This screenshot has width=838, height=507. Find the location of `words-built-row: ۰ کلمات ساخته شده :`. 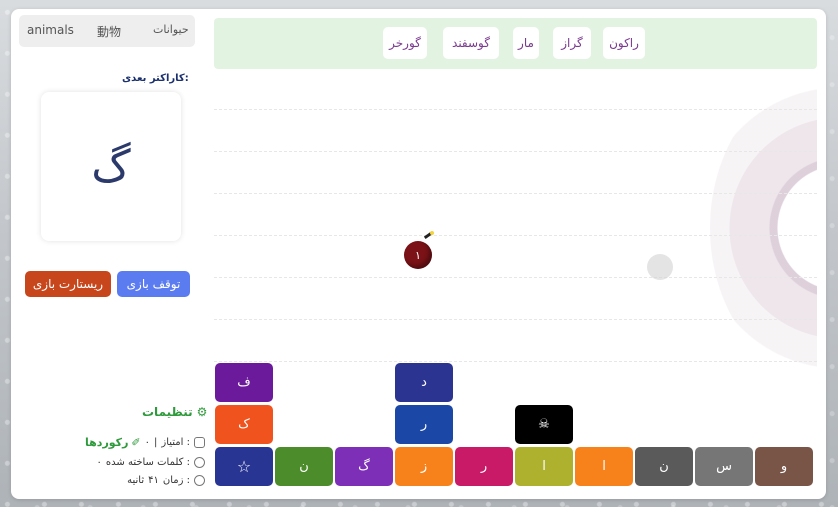

words-built-row: ۰ کلمات ساخته شده : is located at coordinates (151, 462).